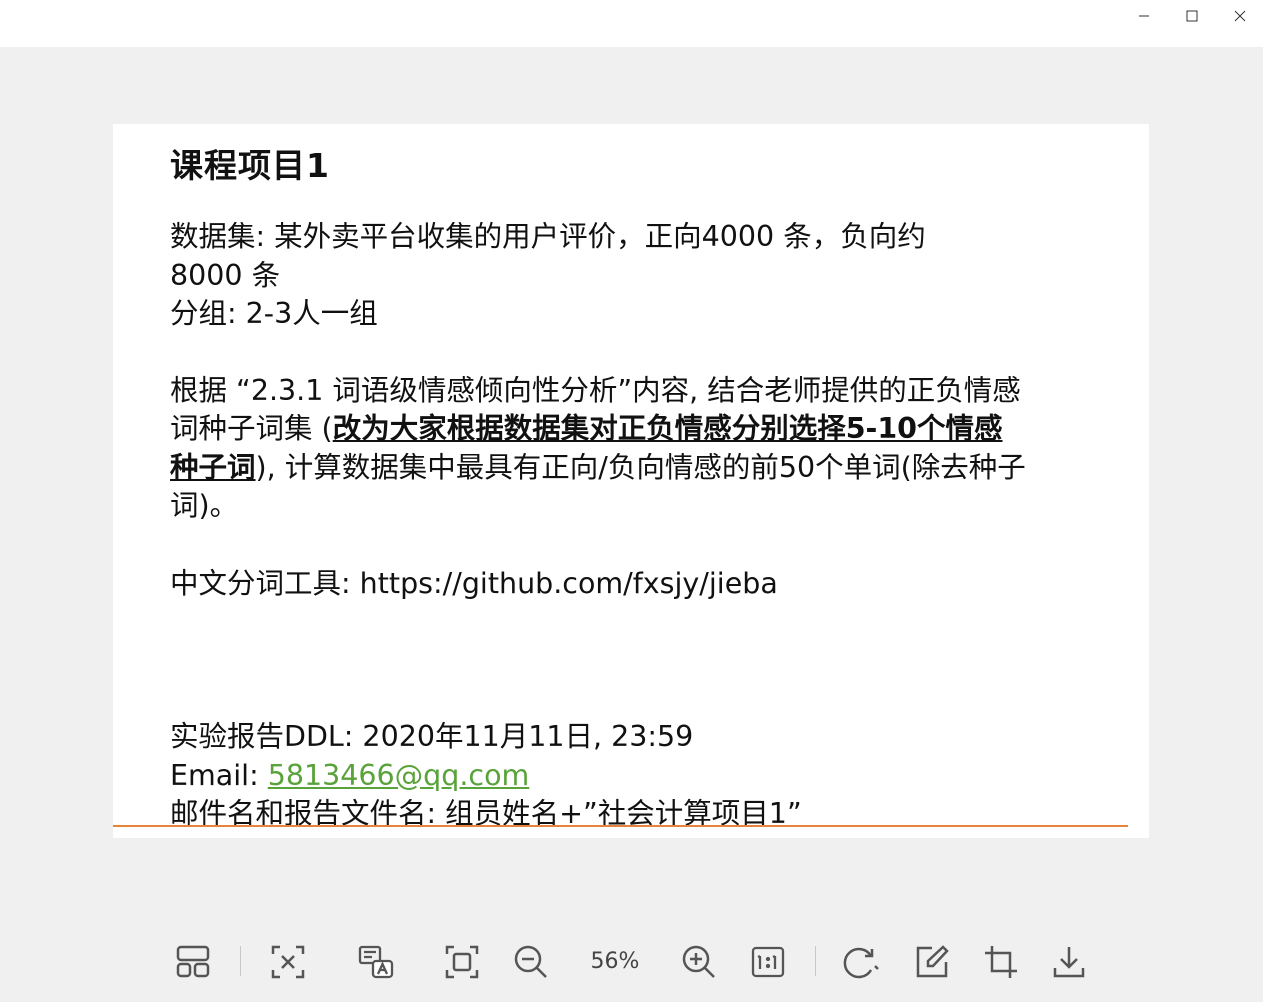 The height and width of the screenshot is (1002, 1263). What do you see at coordinates (219, 775) in the screenshot?
I see `email-label: Email:` at bounding box center [219, 775].